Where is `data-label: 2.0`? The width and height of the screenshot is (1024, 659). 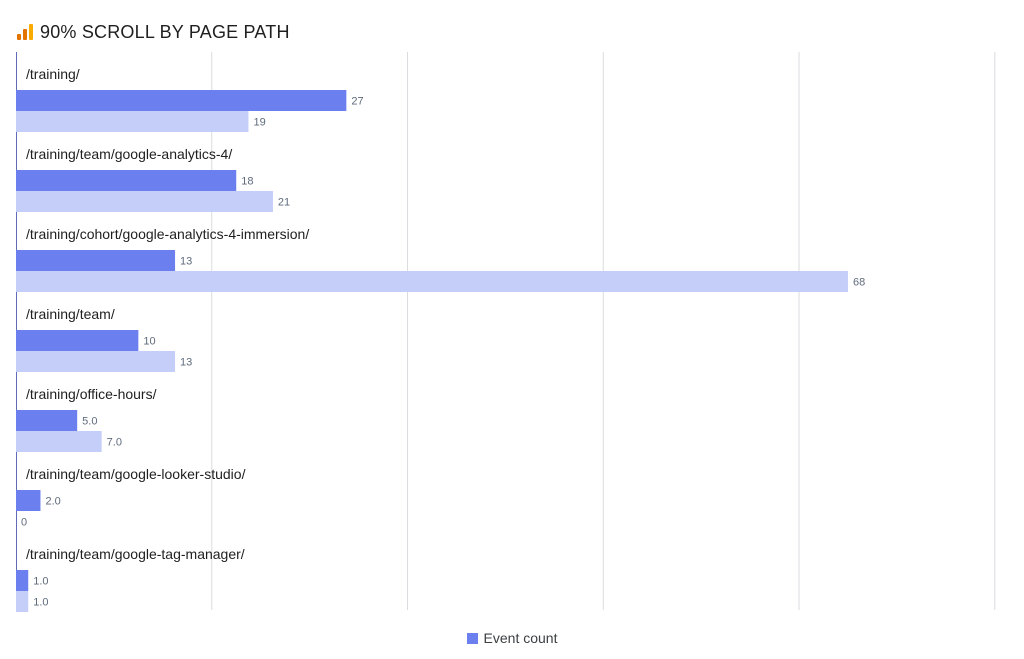 data-label: 2.0 is located at coordinates (52, 502).